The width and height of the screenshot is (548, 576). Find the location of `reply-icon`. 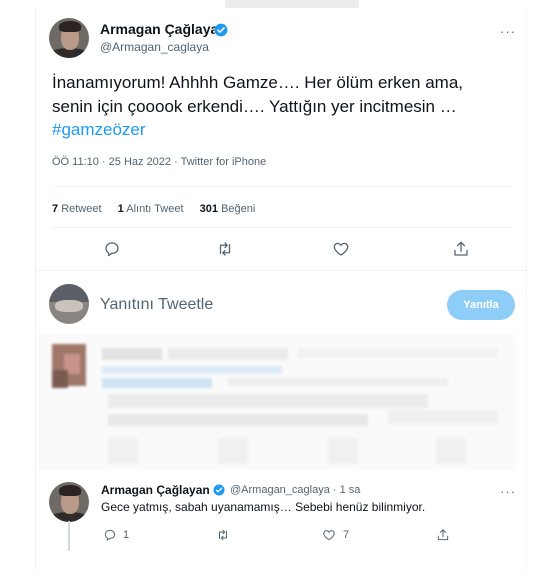

reply-icon is located at coordinates (112, 249).